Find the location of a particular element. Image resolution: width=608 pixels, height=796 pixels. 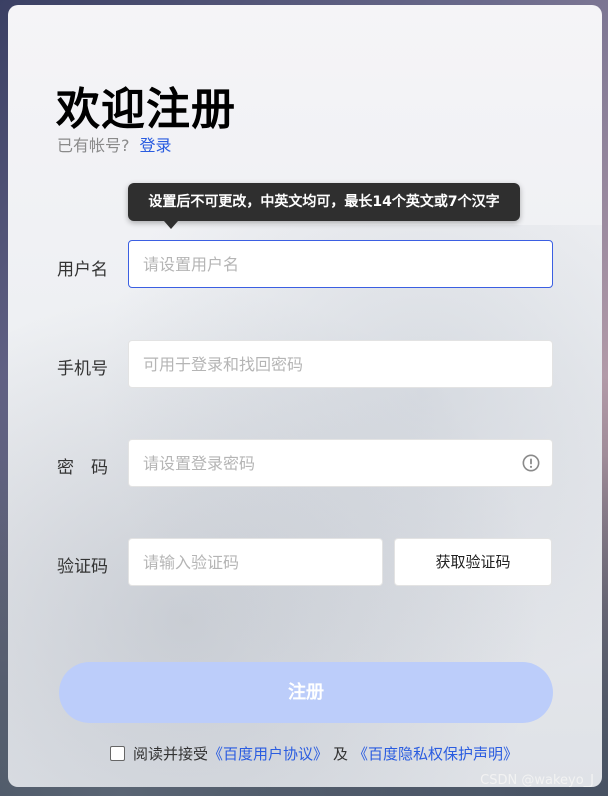

phone-label: 手机号 is located at coordinates (82, 369).